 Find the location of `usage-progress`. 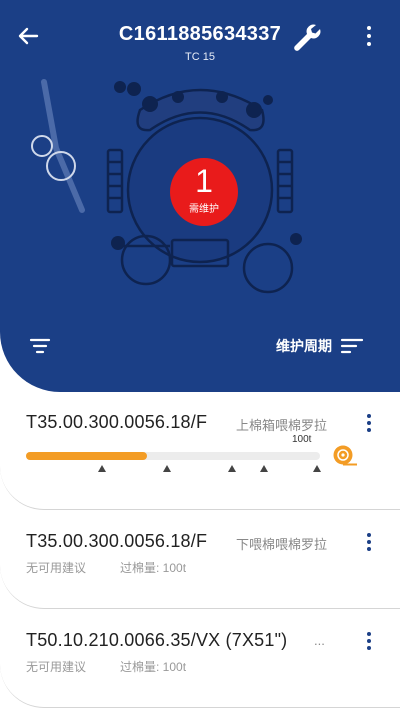

usage-progress is located at coordinates (176, 462).